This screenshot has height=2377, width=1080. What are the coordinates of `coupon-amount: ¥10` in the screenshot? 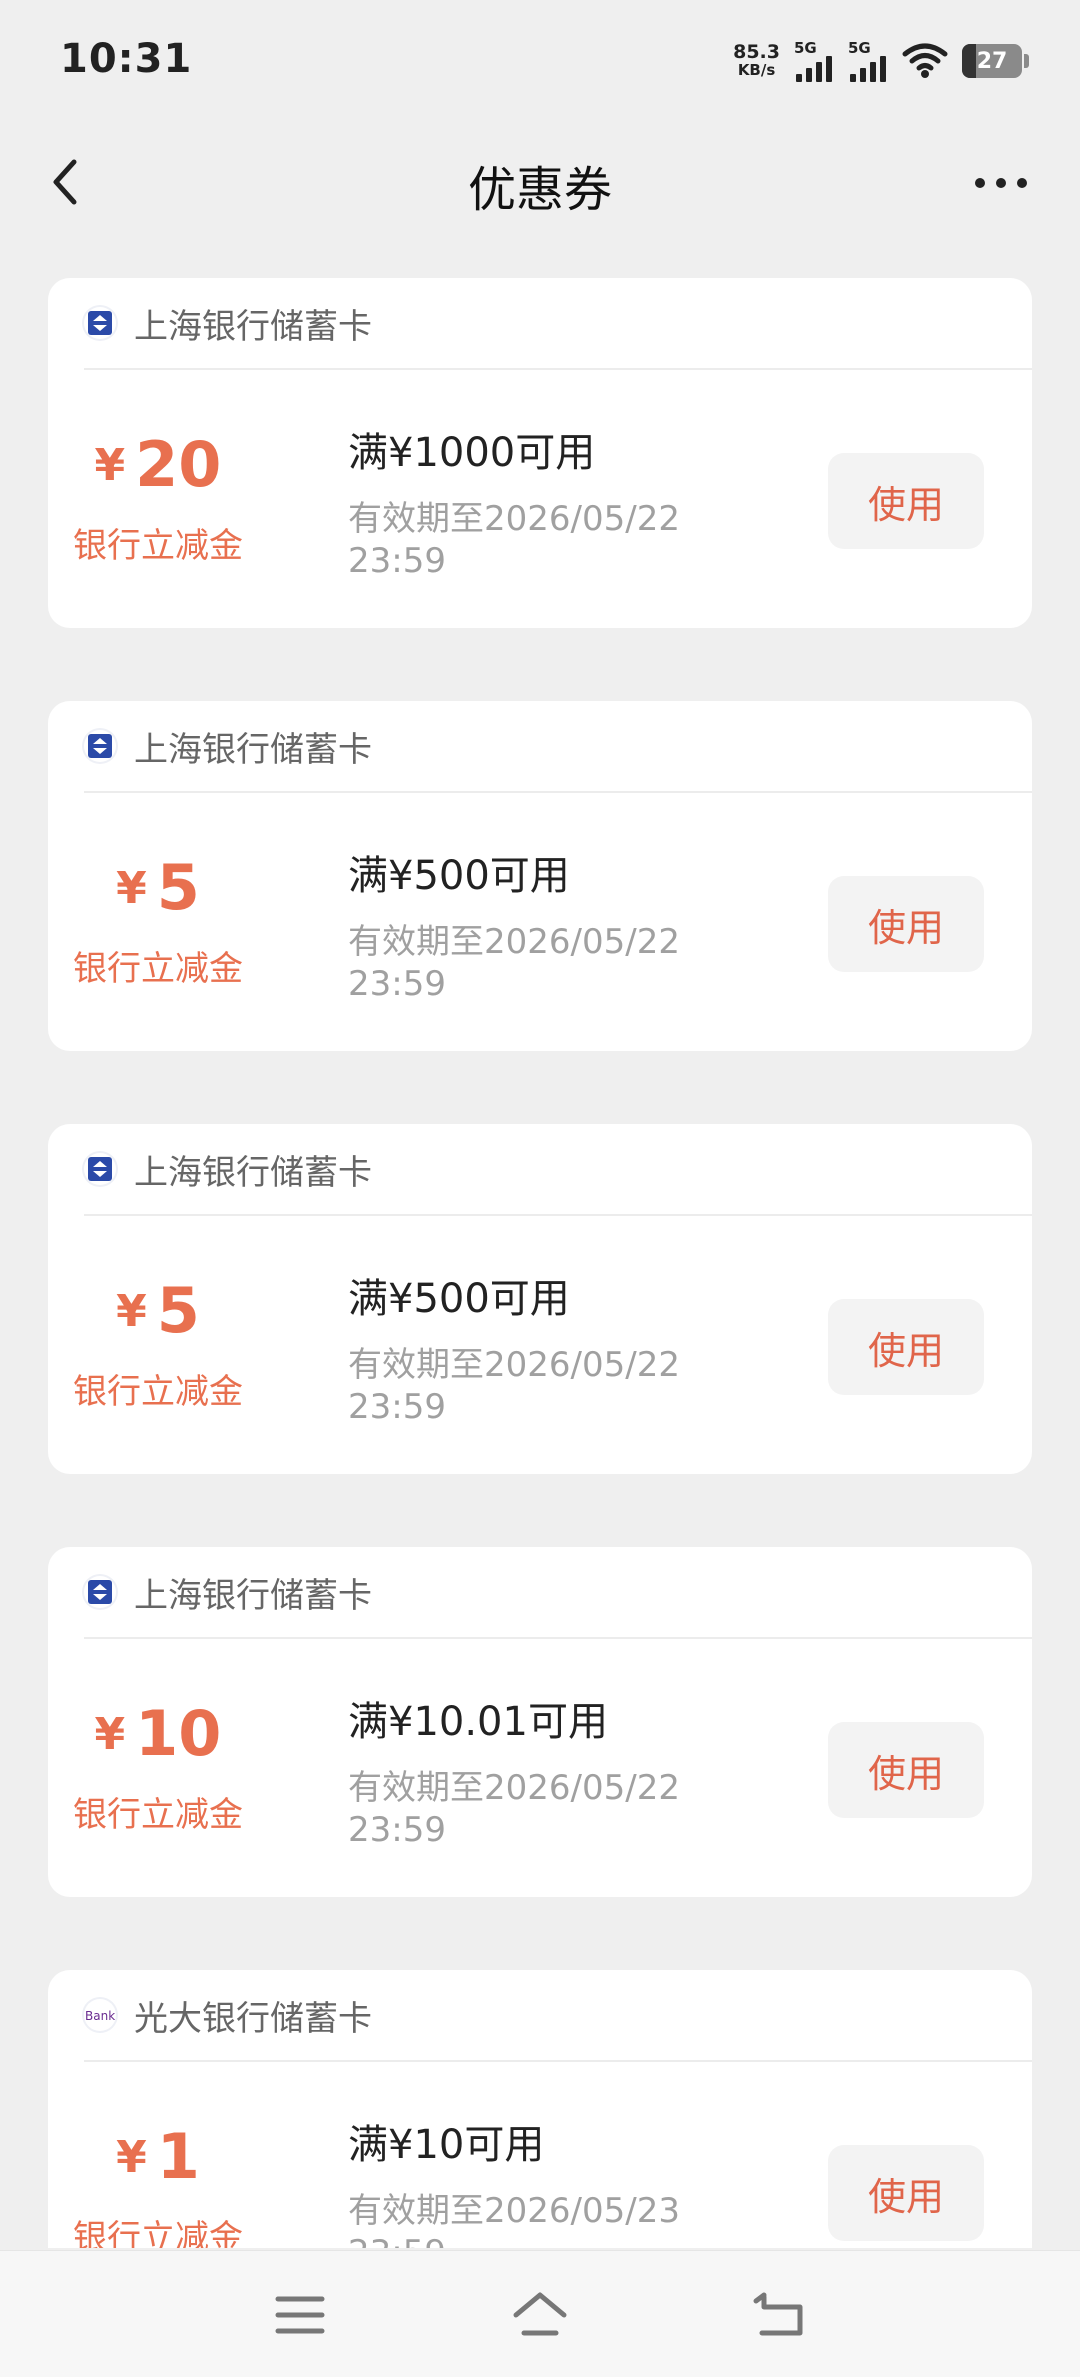 It's located at (158, 1733).